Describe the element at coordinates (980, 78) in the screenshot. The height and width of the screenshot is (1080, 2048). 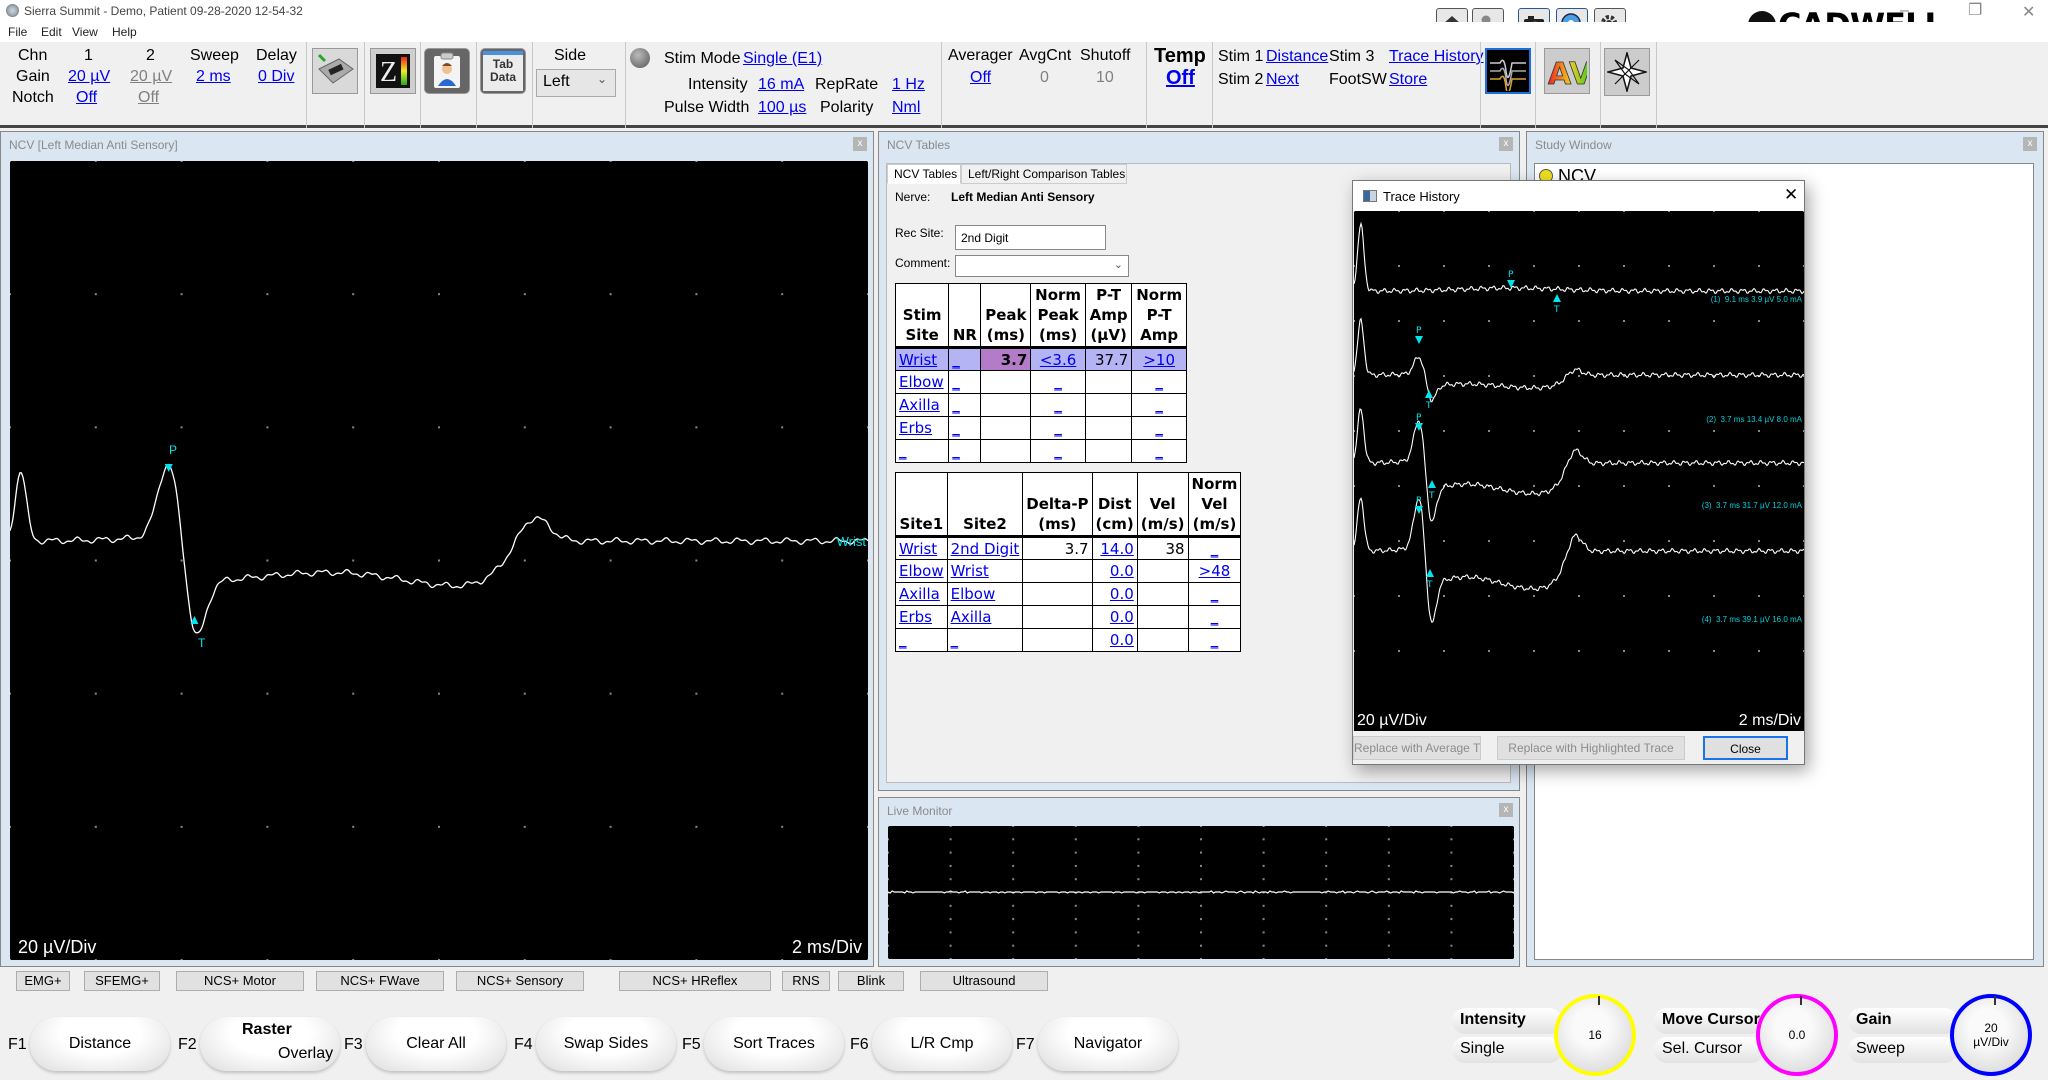
I see `averager-link: Off` at that location.